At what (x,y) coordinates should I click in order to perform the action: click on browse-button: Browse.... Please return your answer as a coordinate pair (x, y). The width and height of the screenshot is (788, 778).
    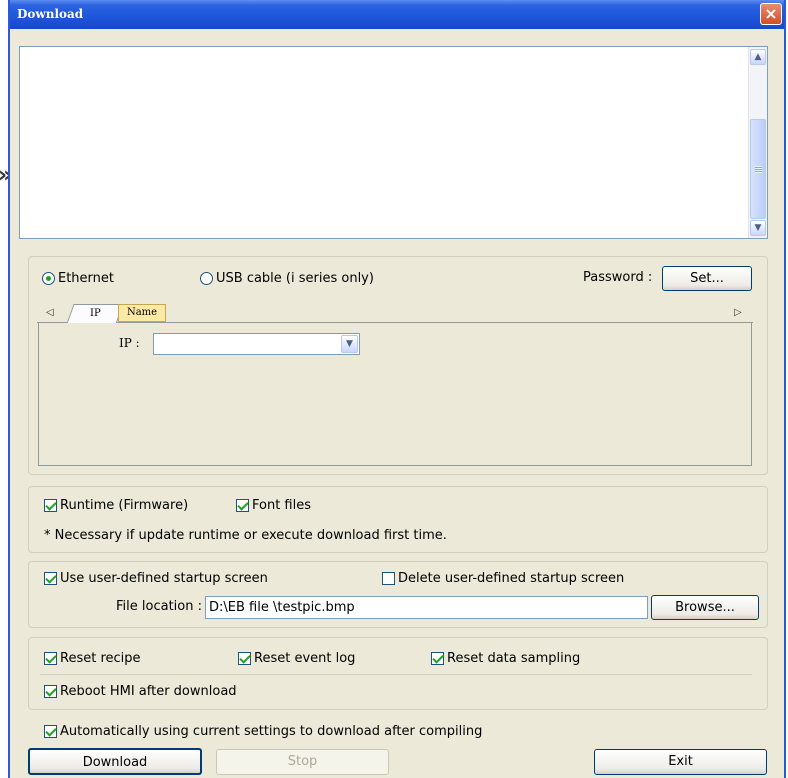
    Looking at the image, I should click on (705, 607).